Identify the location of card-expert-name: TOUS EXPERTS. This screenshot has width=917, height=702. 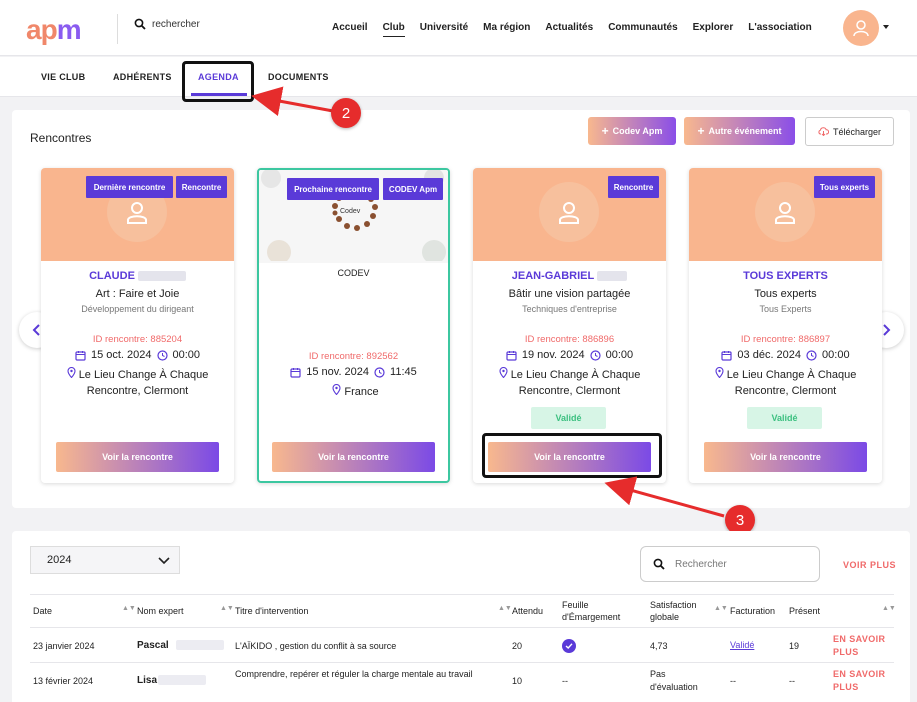
(785, 276).